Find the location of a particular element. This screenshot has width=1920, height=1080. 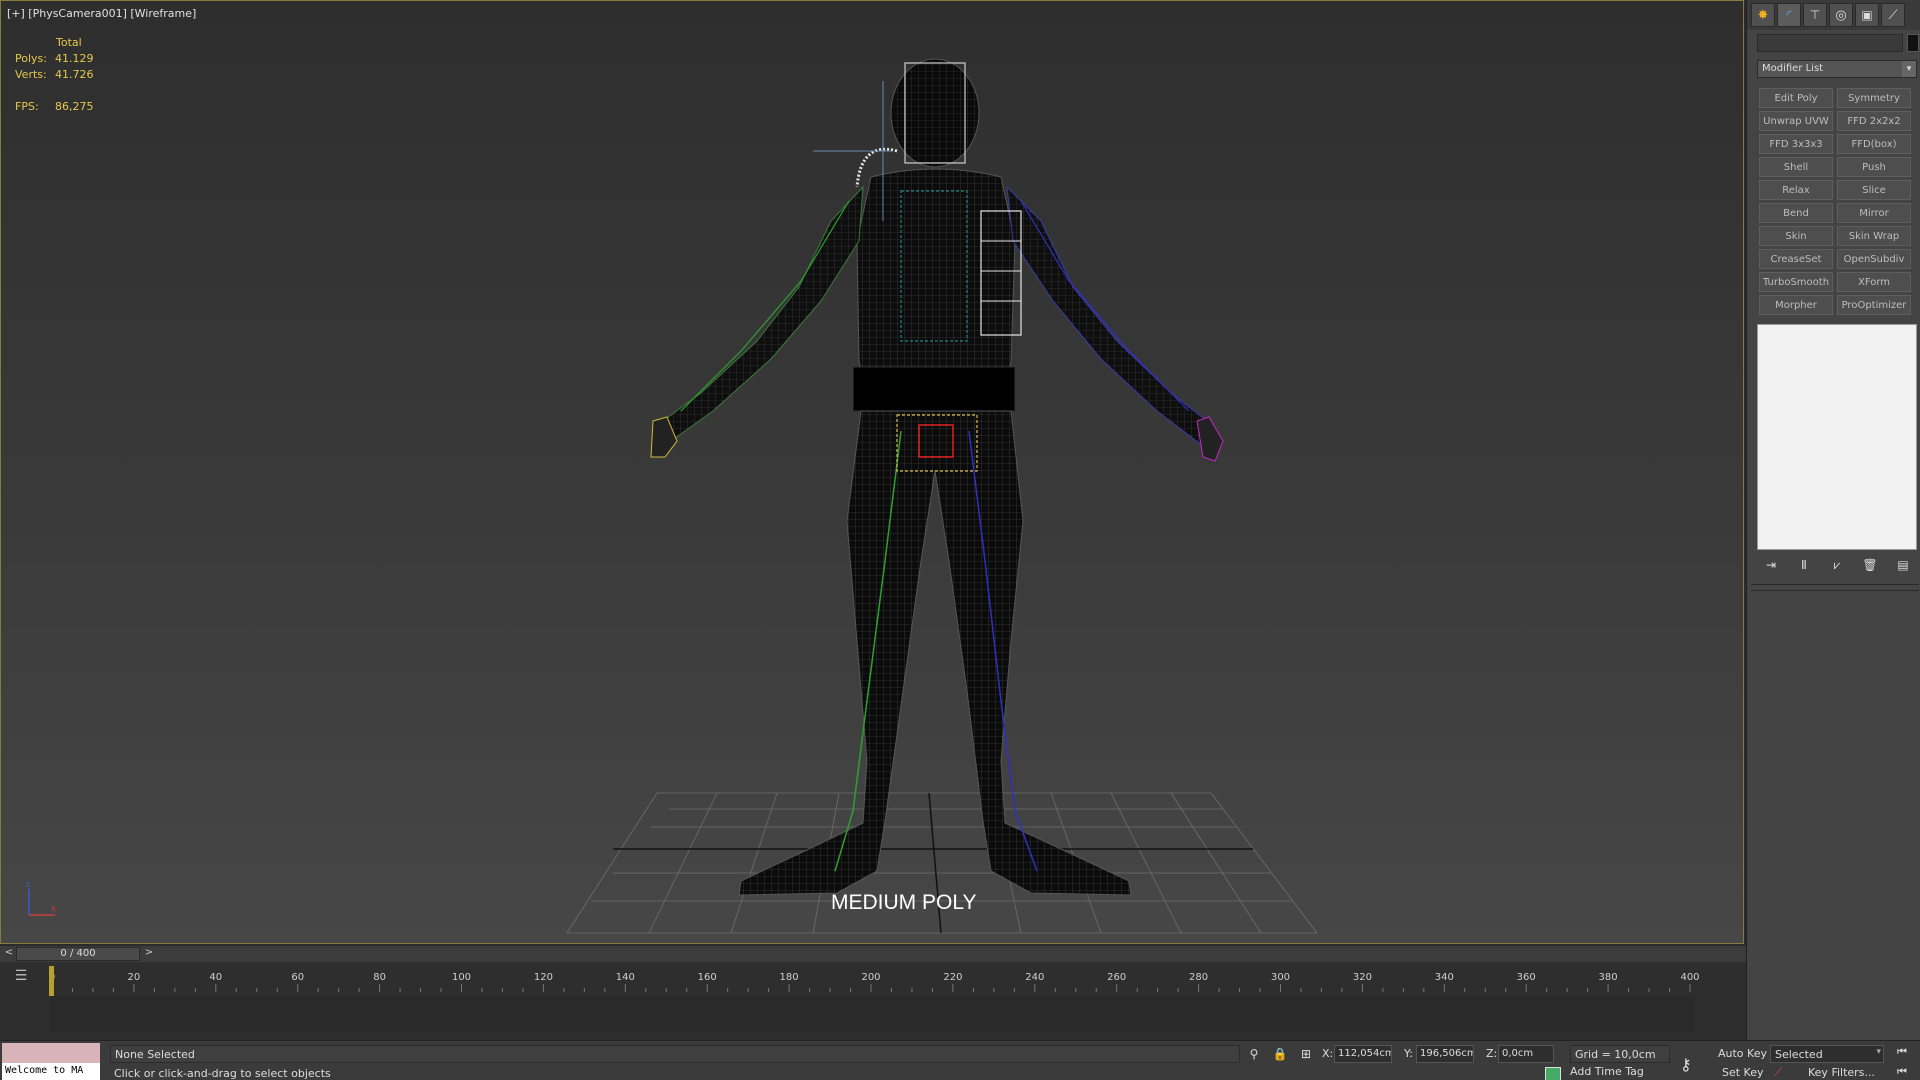

pin-stack-icon: ⇥ is located at coordinates (1771, 565).